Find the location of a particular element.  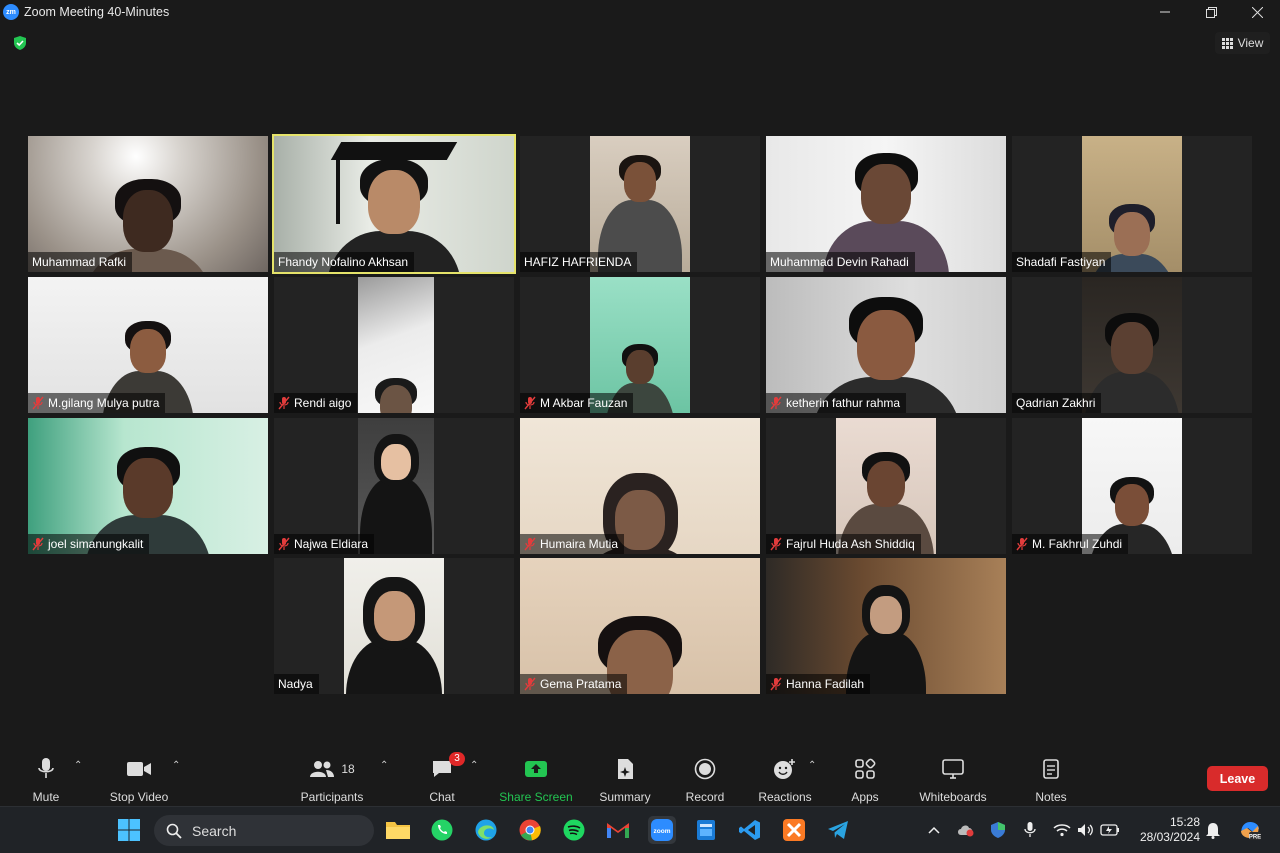

participant-name-tag: Qadrian Zakhri is located at coordinates (1057, 403).